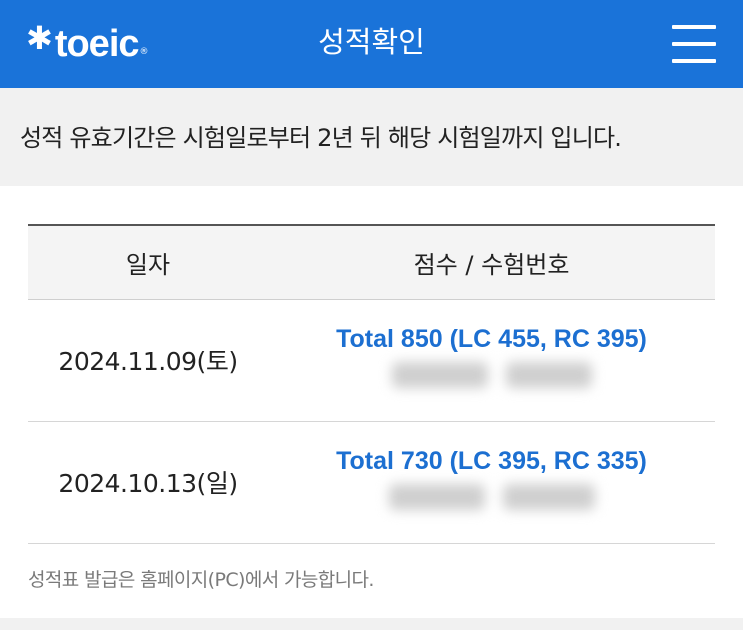 The width and height of the screenshot is (743, 630). I want to click on app-header: ✱ toeic ® 성적확인, so click(371, 44).